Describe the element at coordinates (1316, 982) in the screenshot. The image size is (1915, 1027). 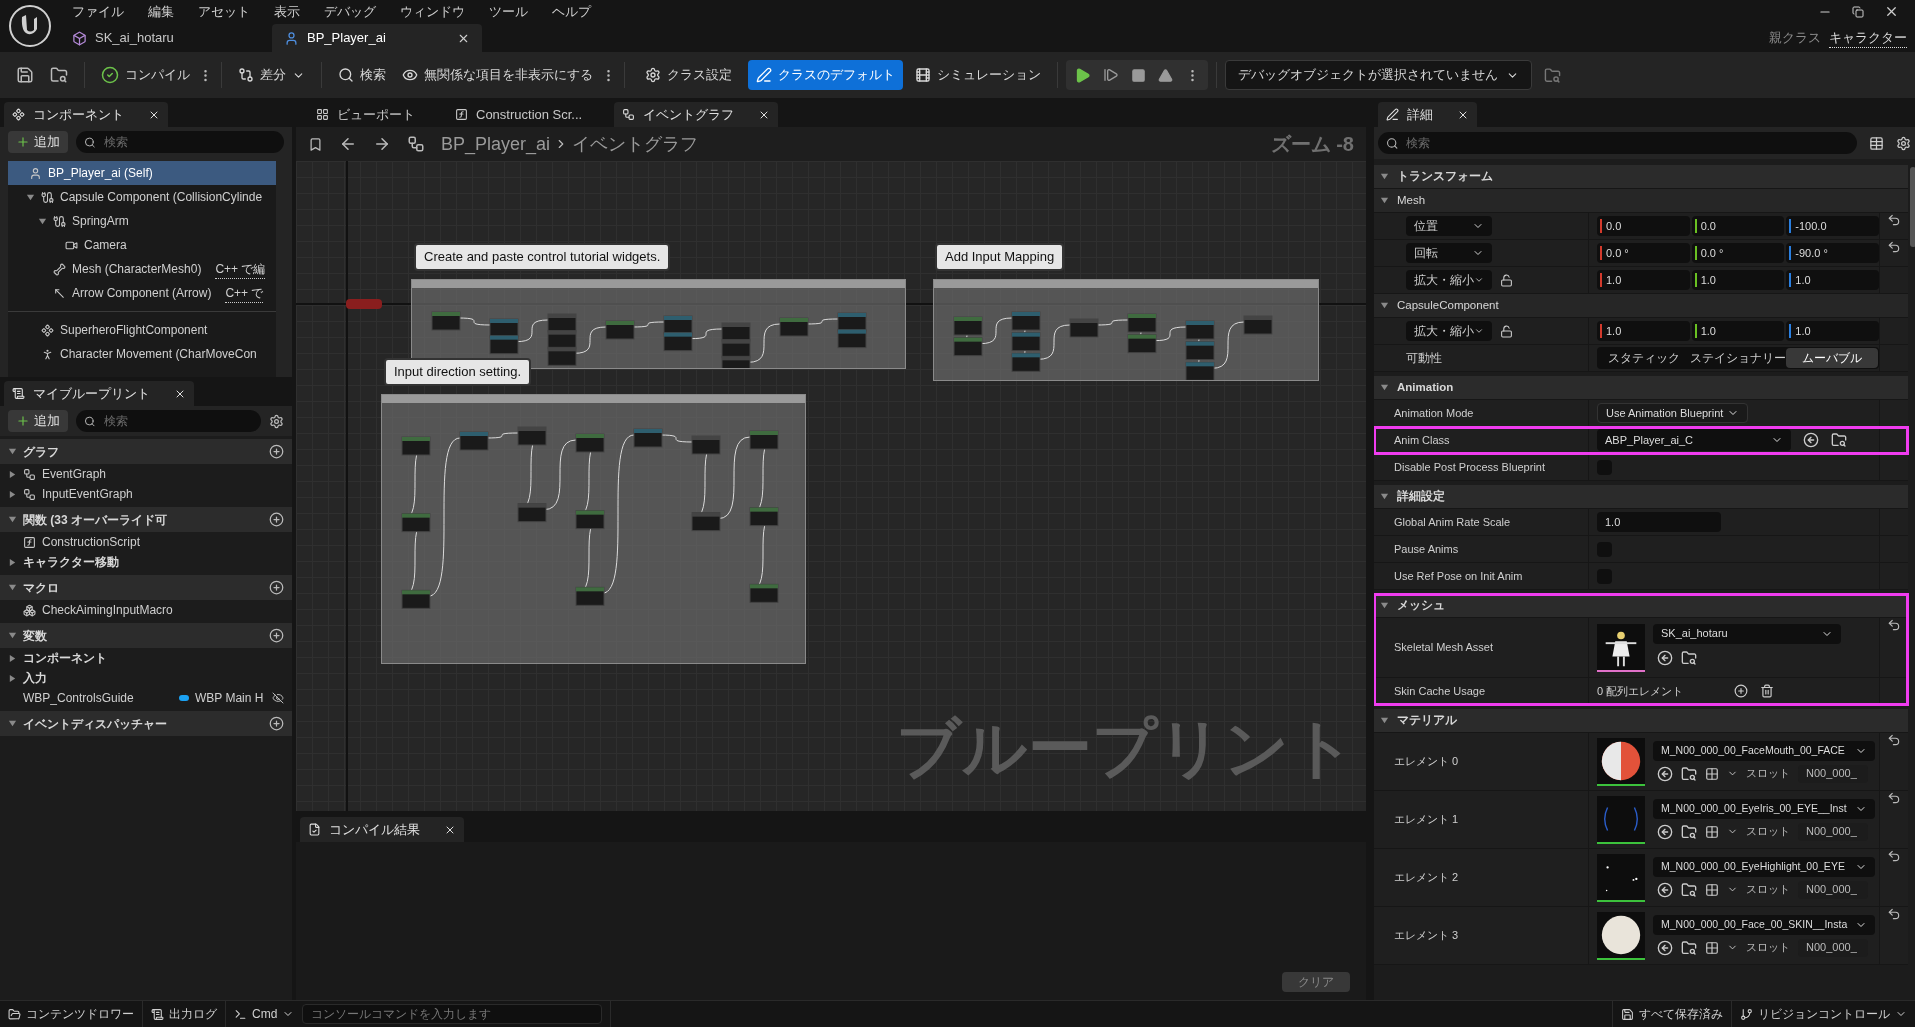
I see `clear-button: クリア` at that location.